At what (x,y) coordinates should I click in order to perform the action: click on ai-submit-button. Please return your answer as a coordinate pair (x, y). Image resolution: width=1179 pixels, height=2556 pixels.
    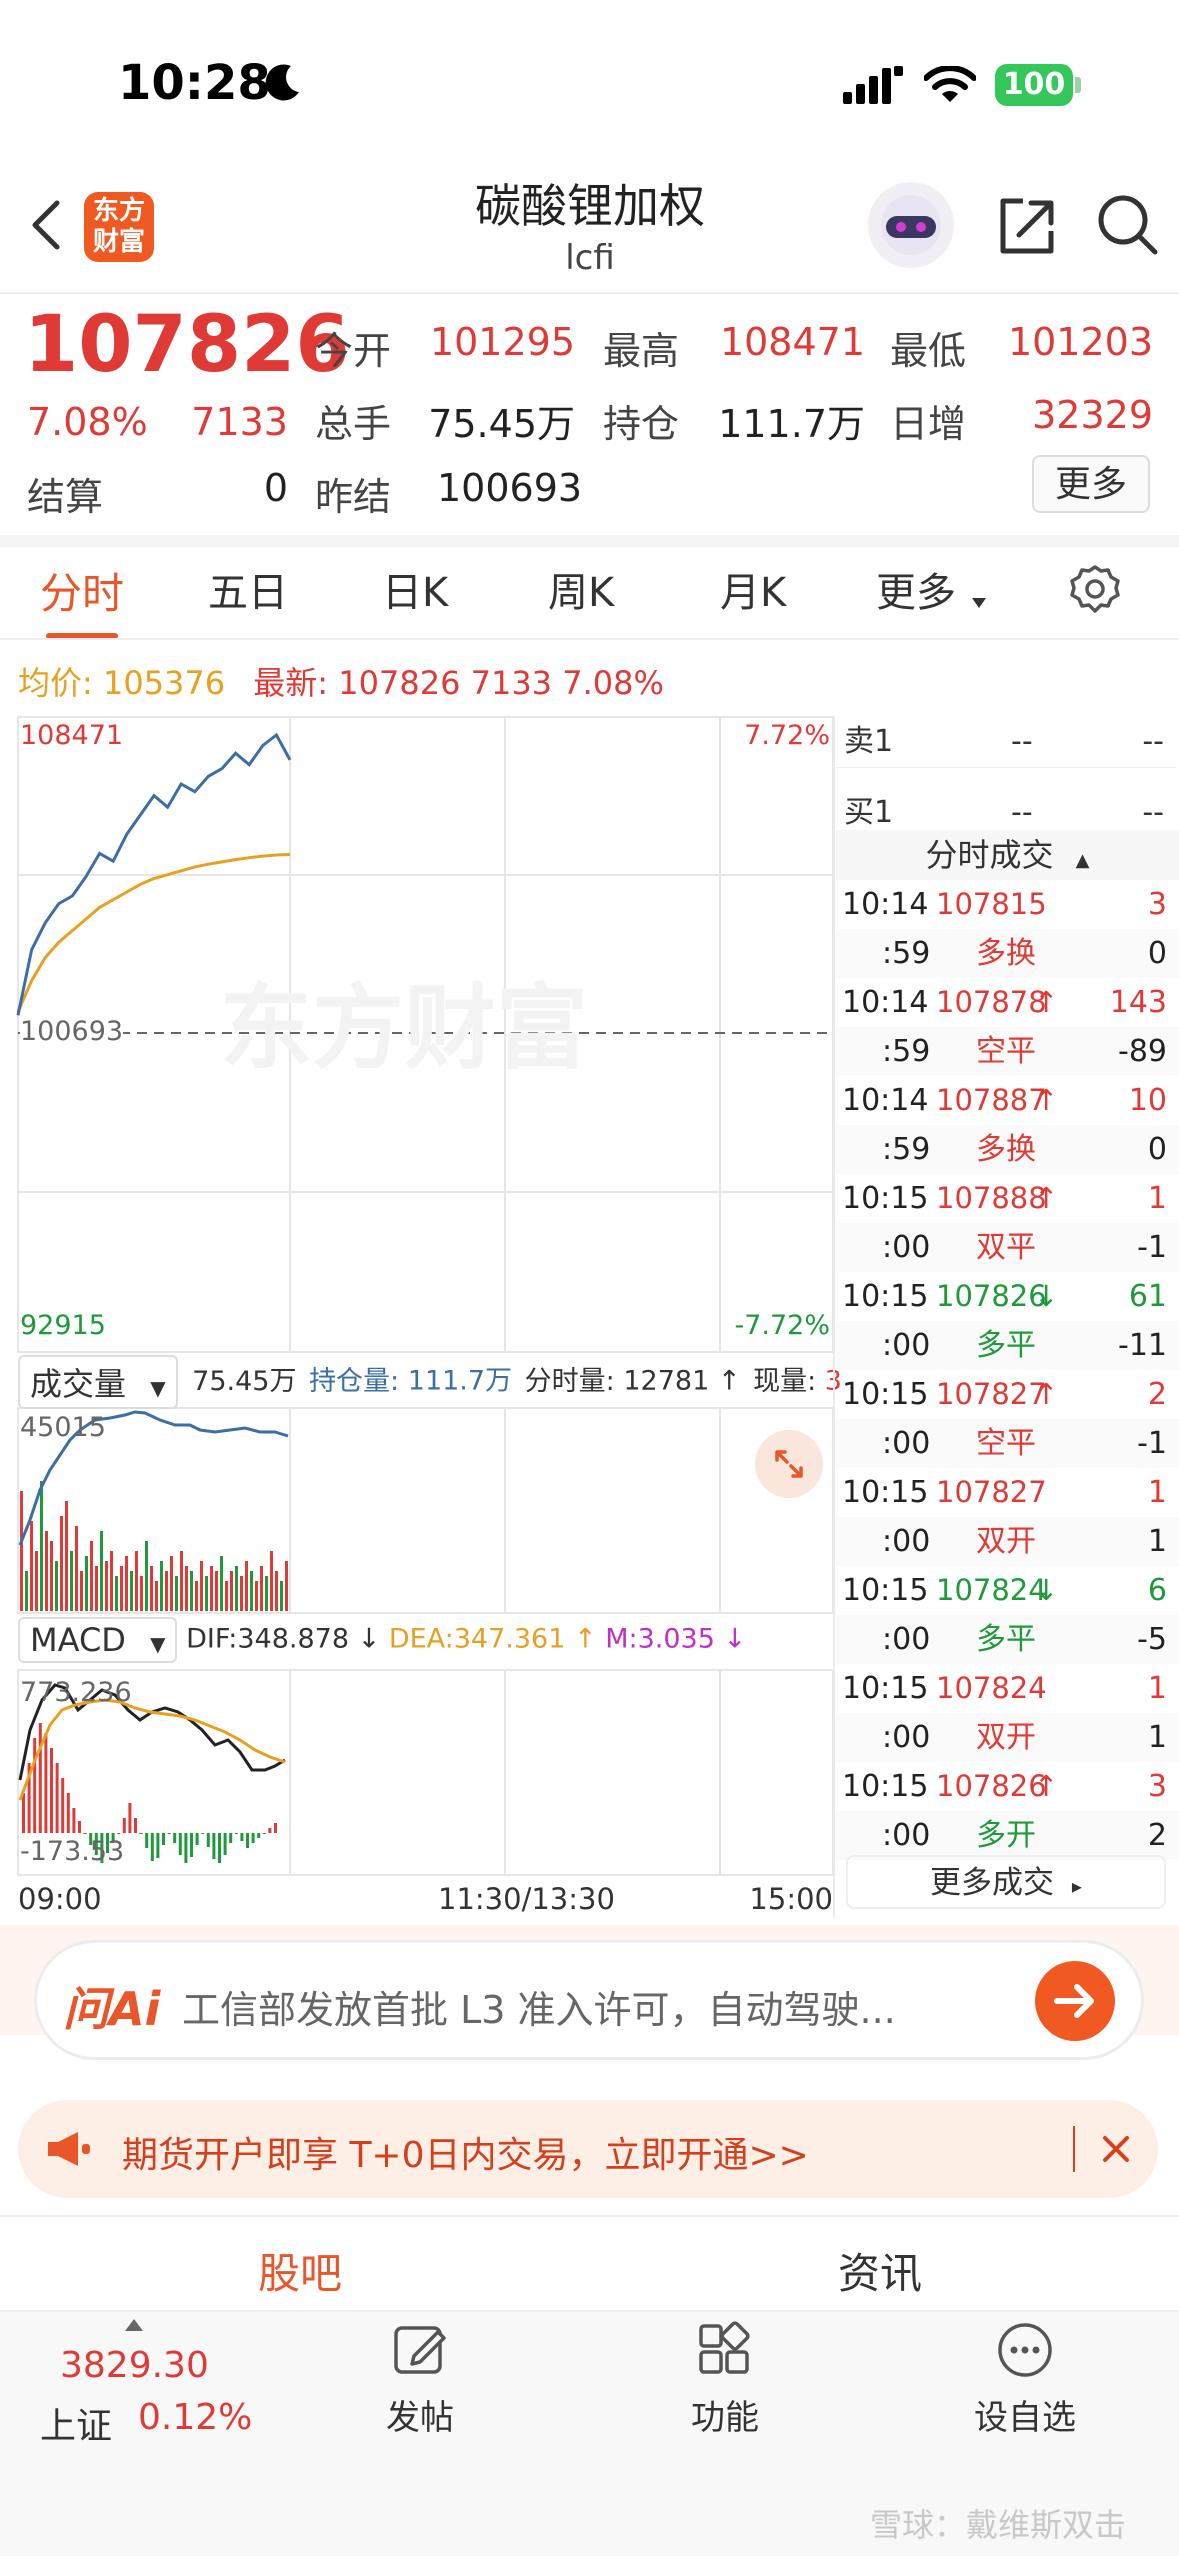
    Looking at the image, I should click on (1075, 2001).